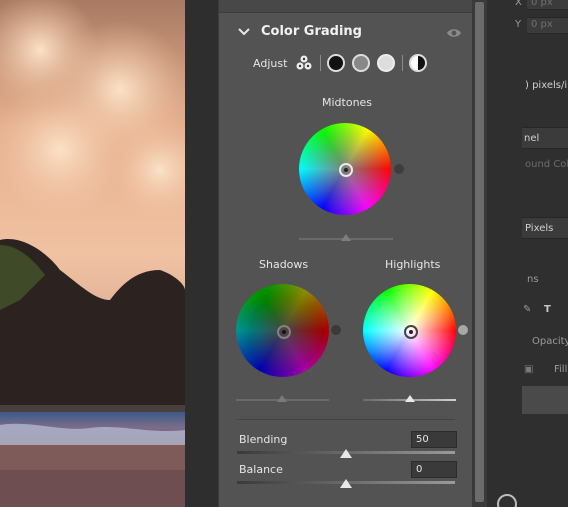 The image size is (568, 507). Describe the element at coordinates (532, 138) in the screenshot. I see `channel-text: nel` at that location.